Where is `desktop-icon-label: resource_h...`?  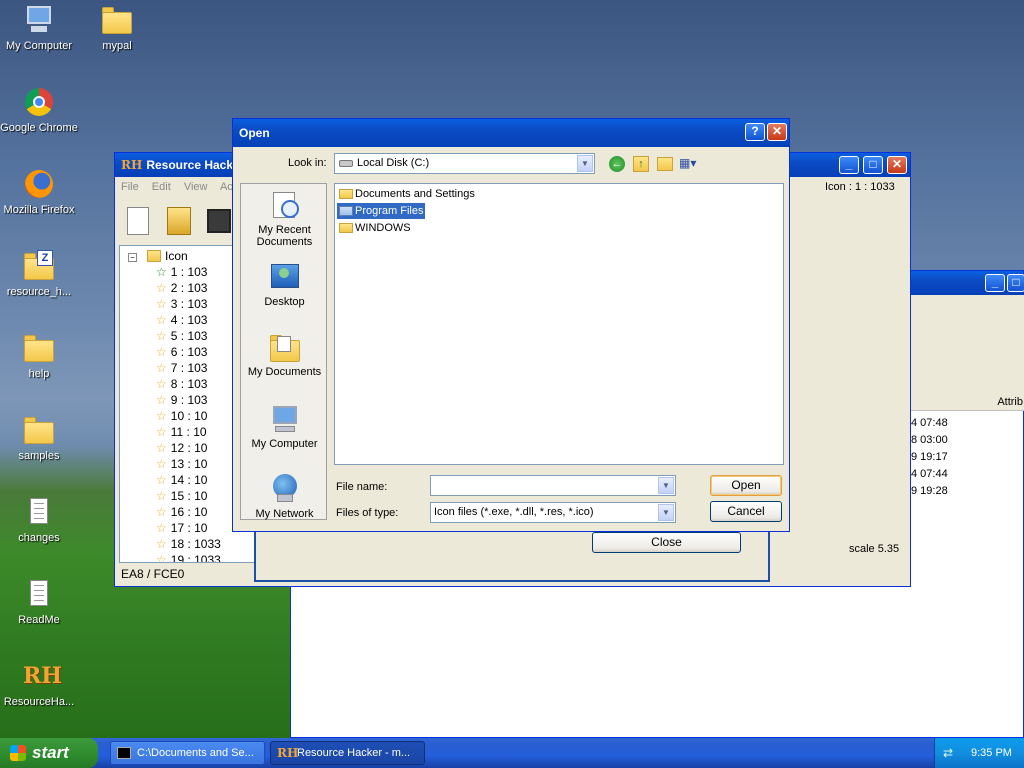
desktop-icon-label: resource_h... is located at coordinates (39, 292).